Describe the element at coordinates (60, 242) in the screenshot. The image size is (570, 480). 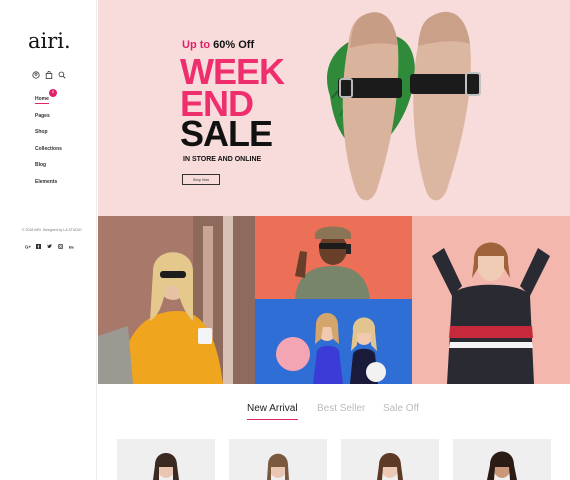
I see `instagram-icon` at that location.